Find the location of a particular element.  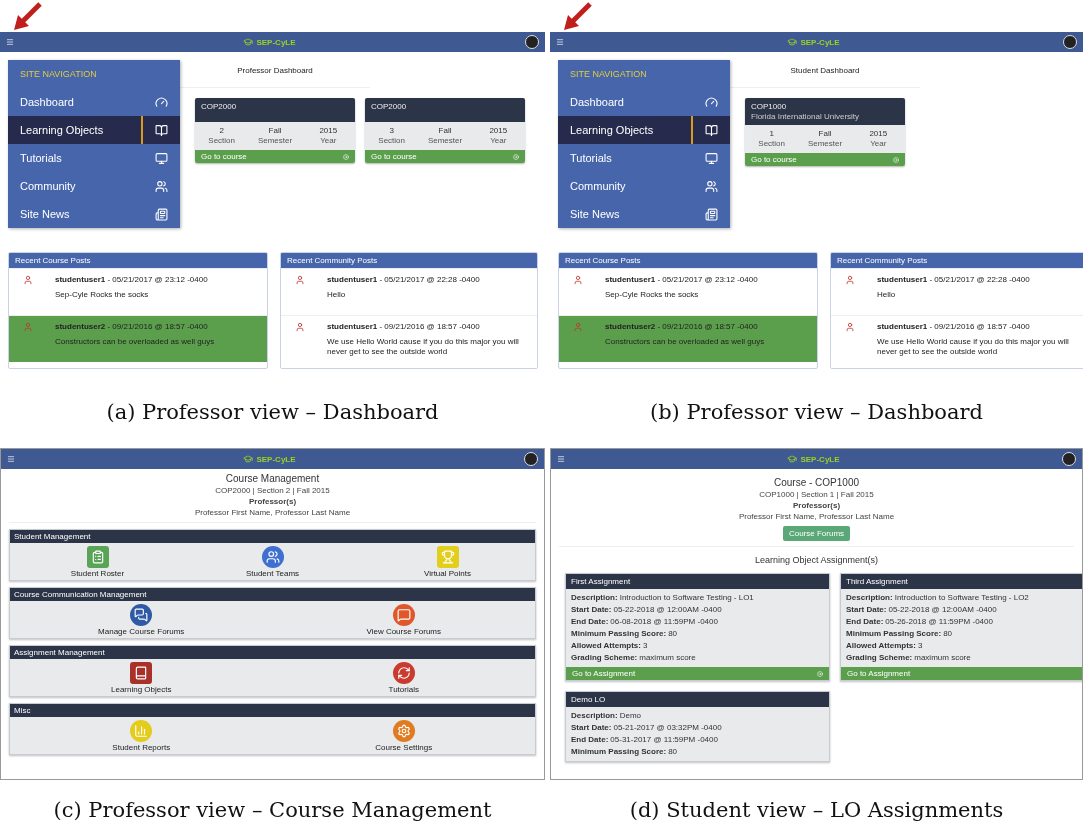

section-header: Course Communication Management is located at coordinates (272, 594).